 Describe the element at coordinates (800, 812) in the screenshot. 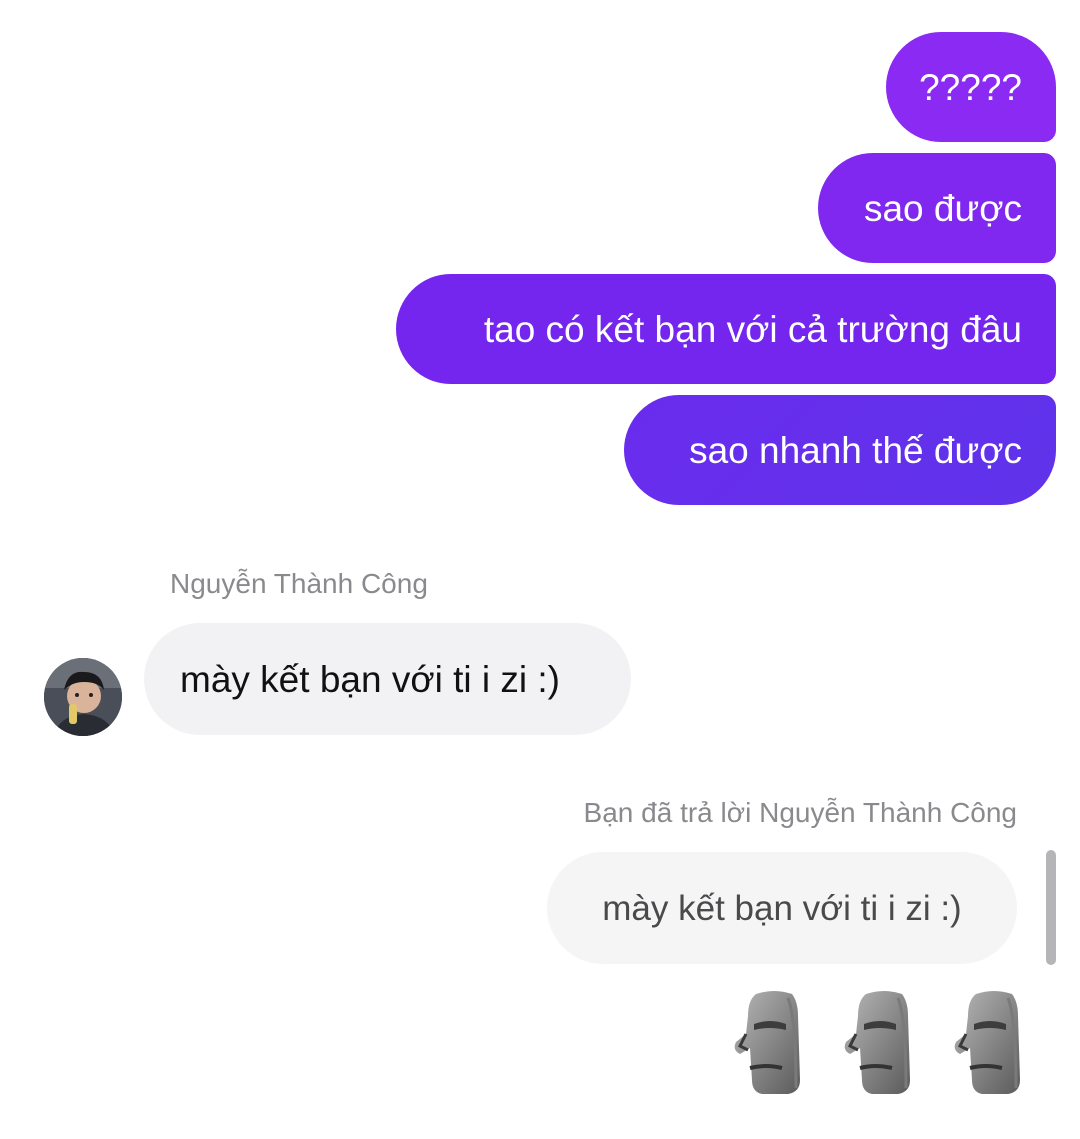

I see `reply-label: Bạn đã trả lời Nguyễn Thành Công` at that location.